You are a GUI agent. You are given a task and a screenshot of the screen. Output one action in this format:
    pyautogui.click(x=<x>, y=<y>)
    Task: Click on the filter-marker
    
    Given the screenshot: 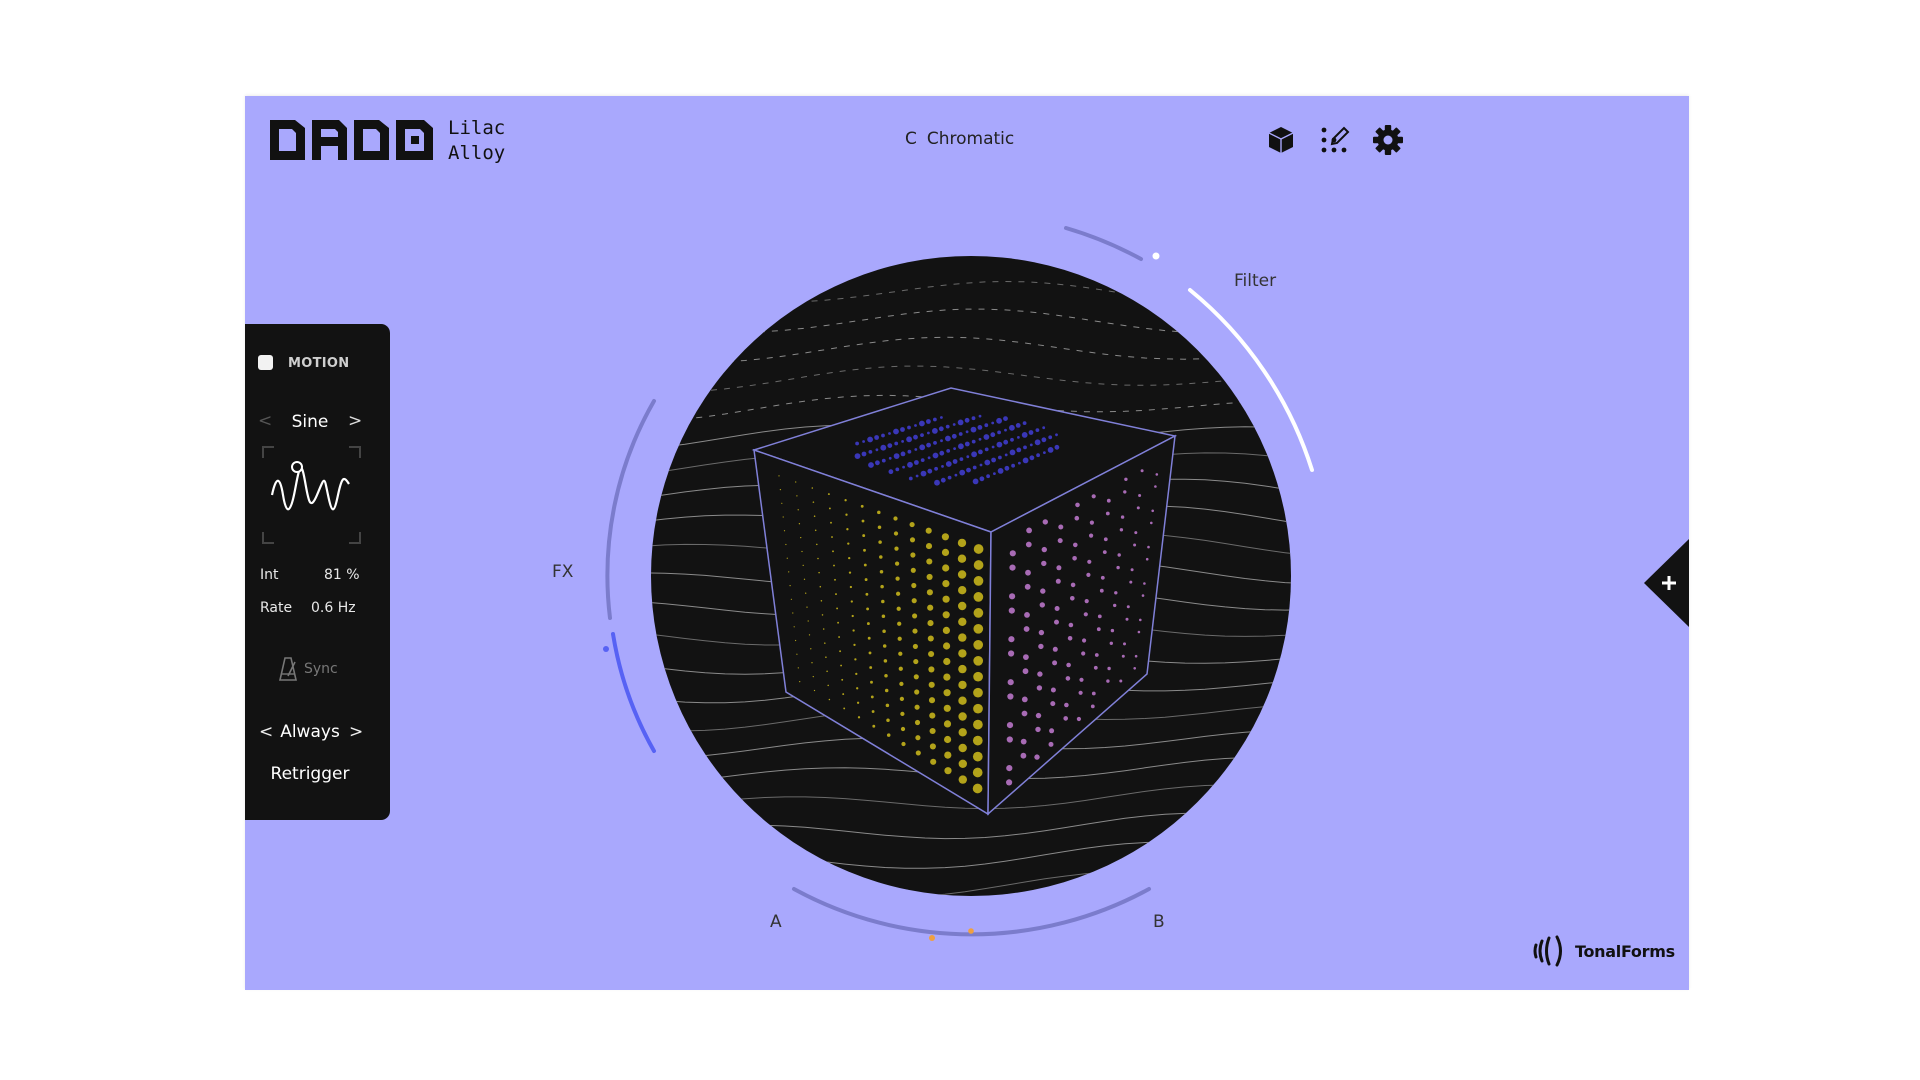 What is the action you would take?
    pyautogui.click(x=1156, y=256)
    